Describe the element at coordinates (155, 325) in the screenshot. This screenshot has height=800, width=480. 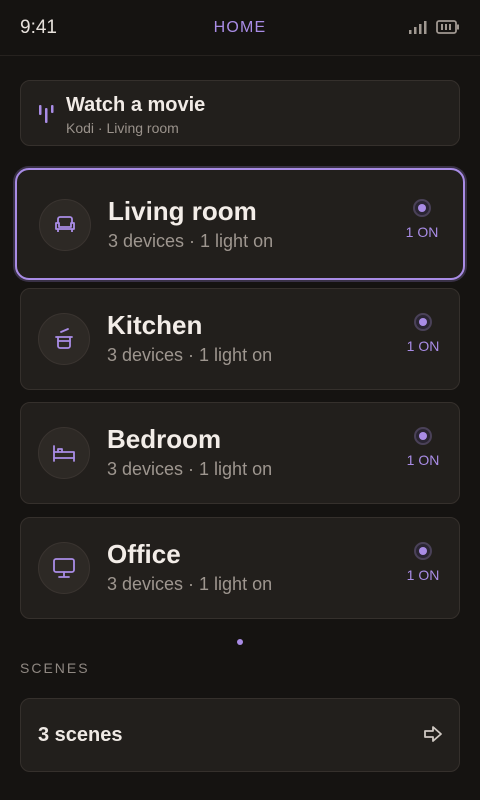
I see `room-name: Kitchen` at that location.